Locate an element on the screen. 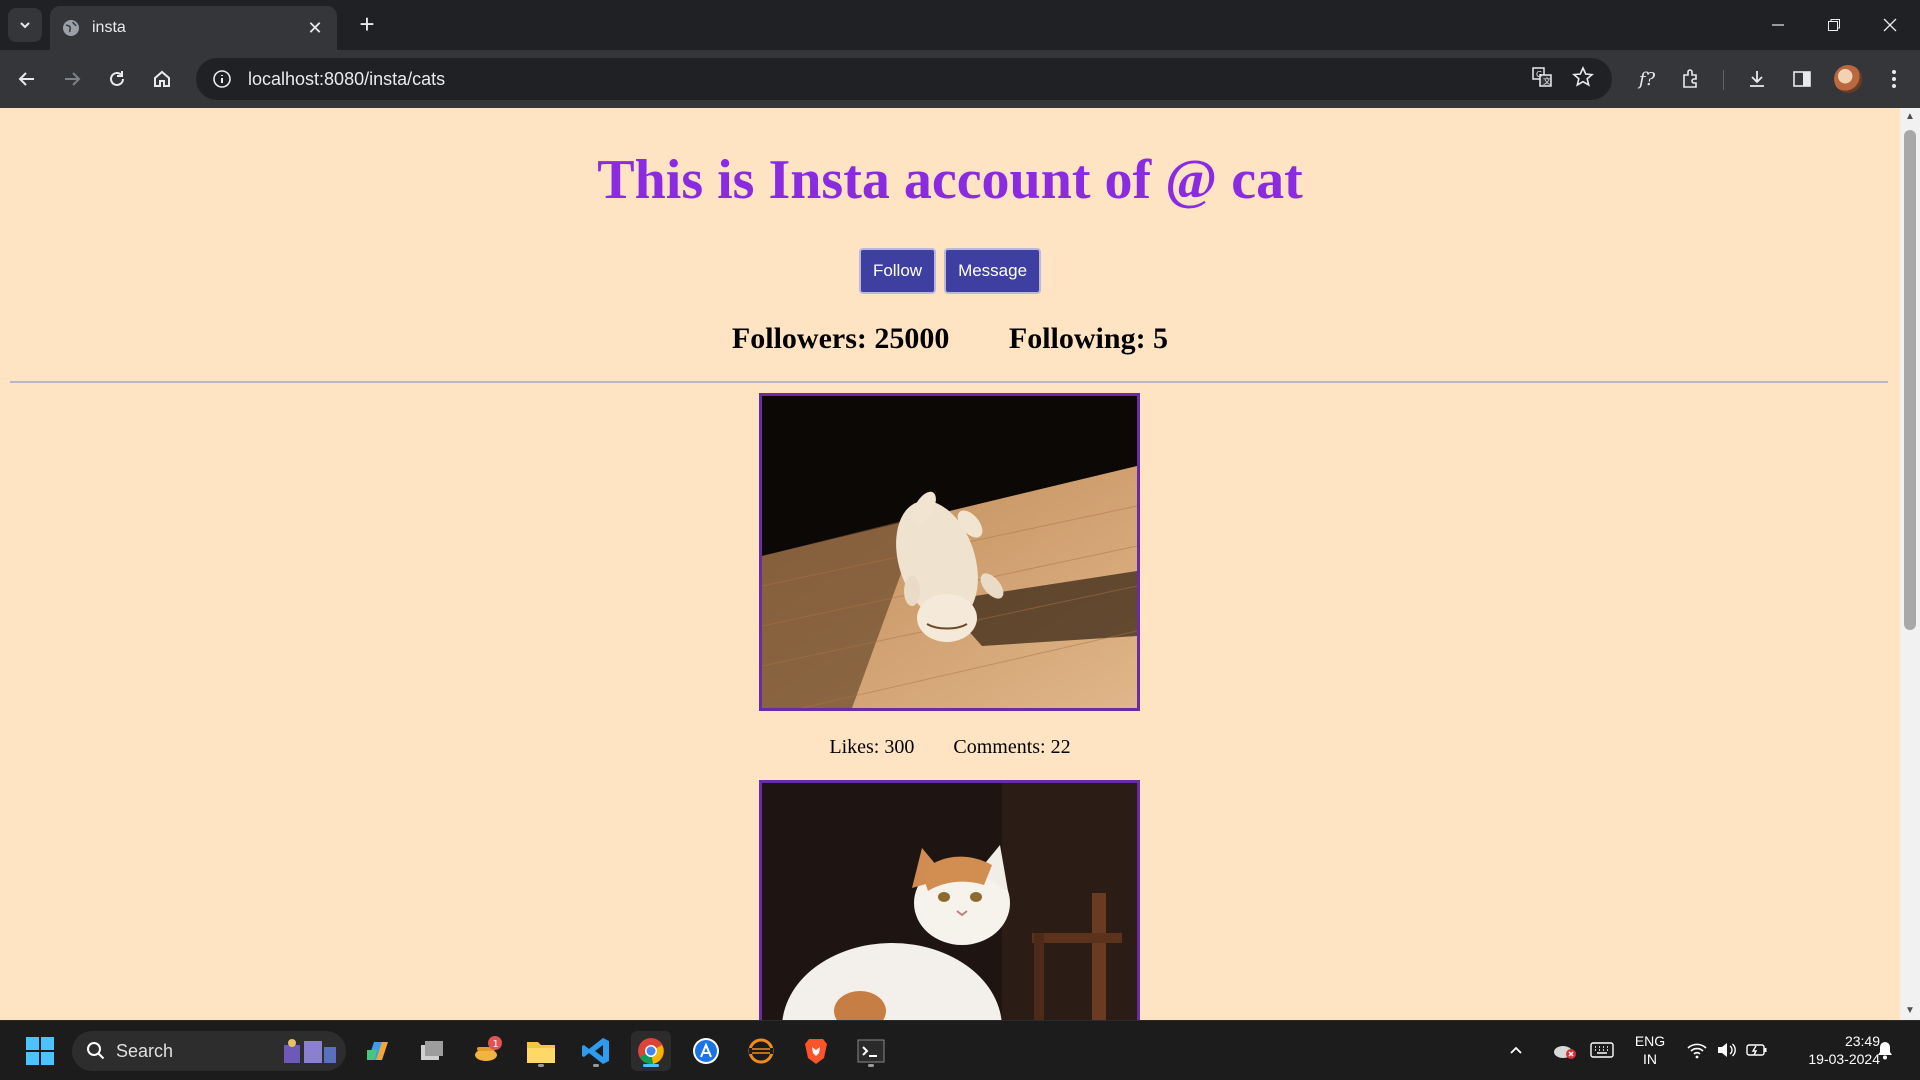 The image size is (1920, 1080). eclipse-icon is located at coordinates (761, 1051).